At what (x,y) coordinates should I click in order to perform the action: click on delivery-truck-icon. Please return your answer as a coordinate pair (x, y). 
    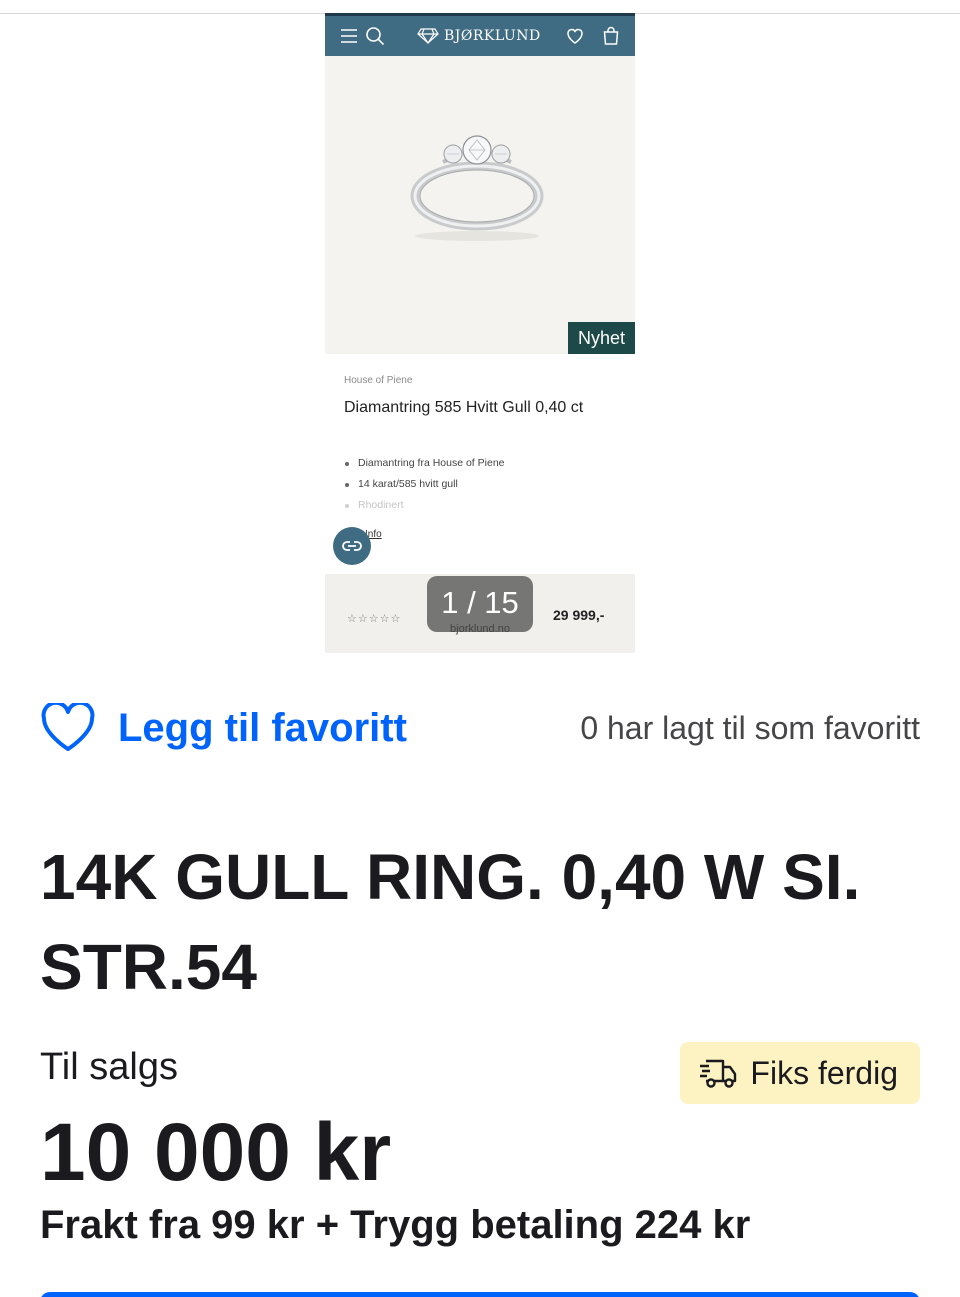
    Looking at the image, I should click on (718, 1073).